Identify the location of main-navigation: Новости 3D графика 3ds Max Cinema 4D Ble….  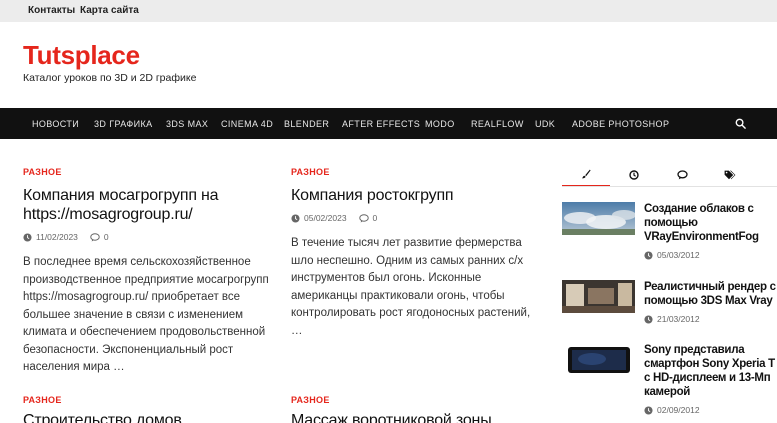
(388, 123).